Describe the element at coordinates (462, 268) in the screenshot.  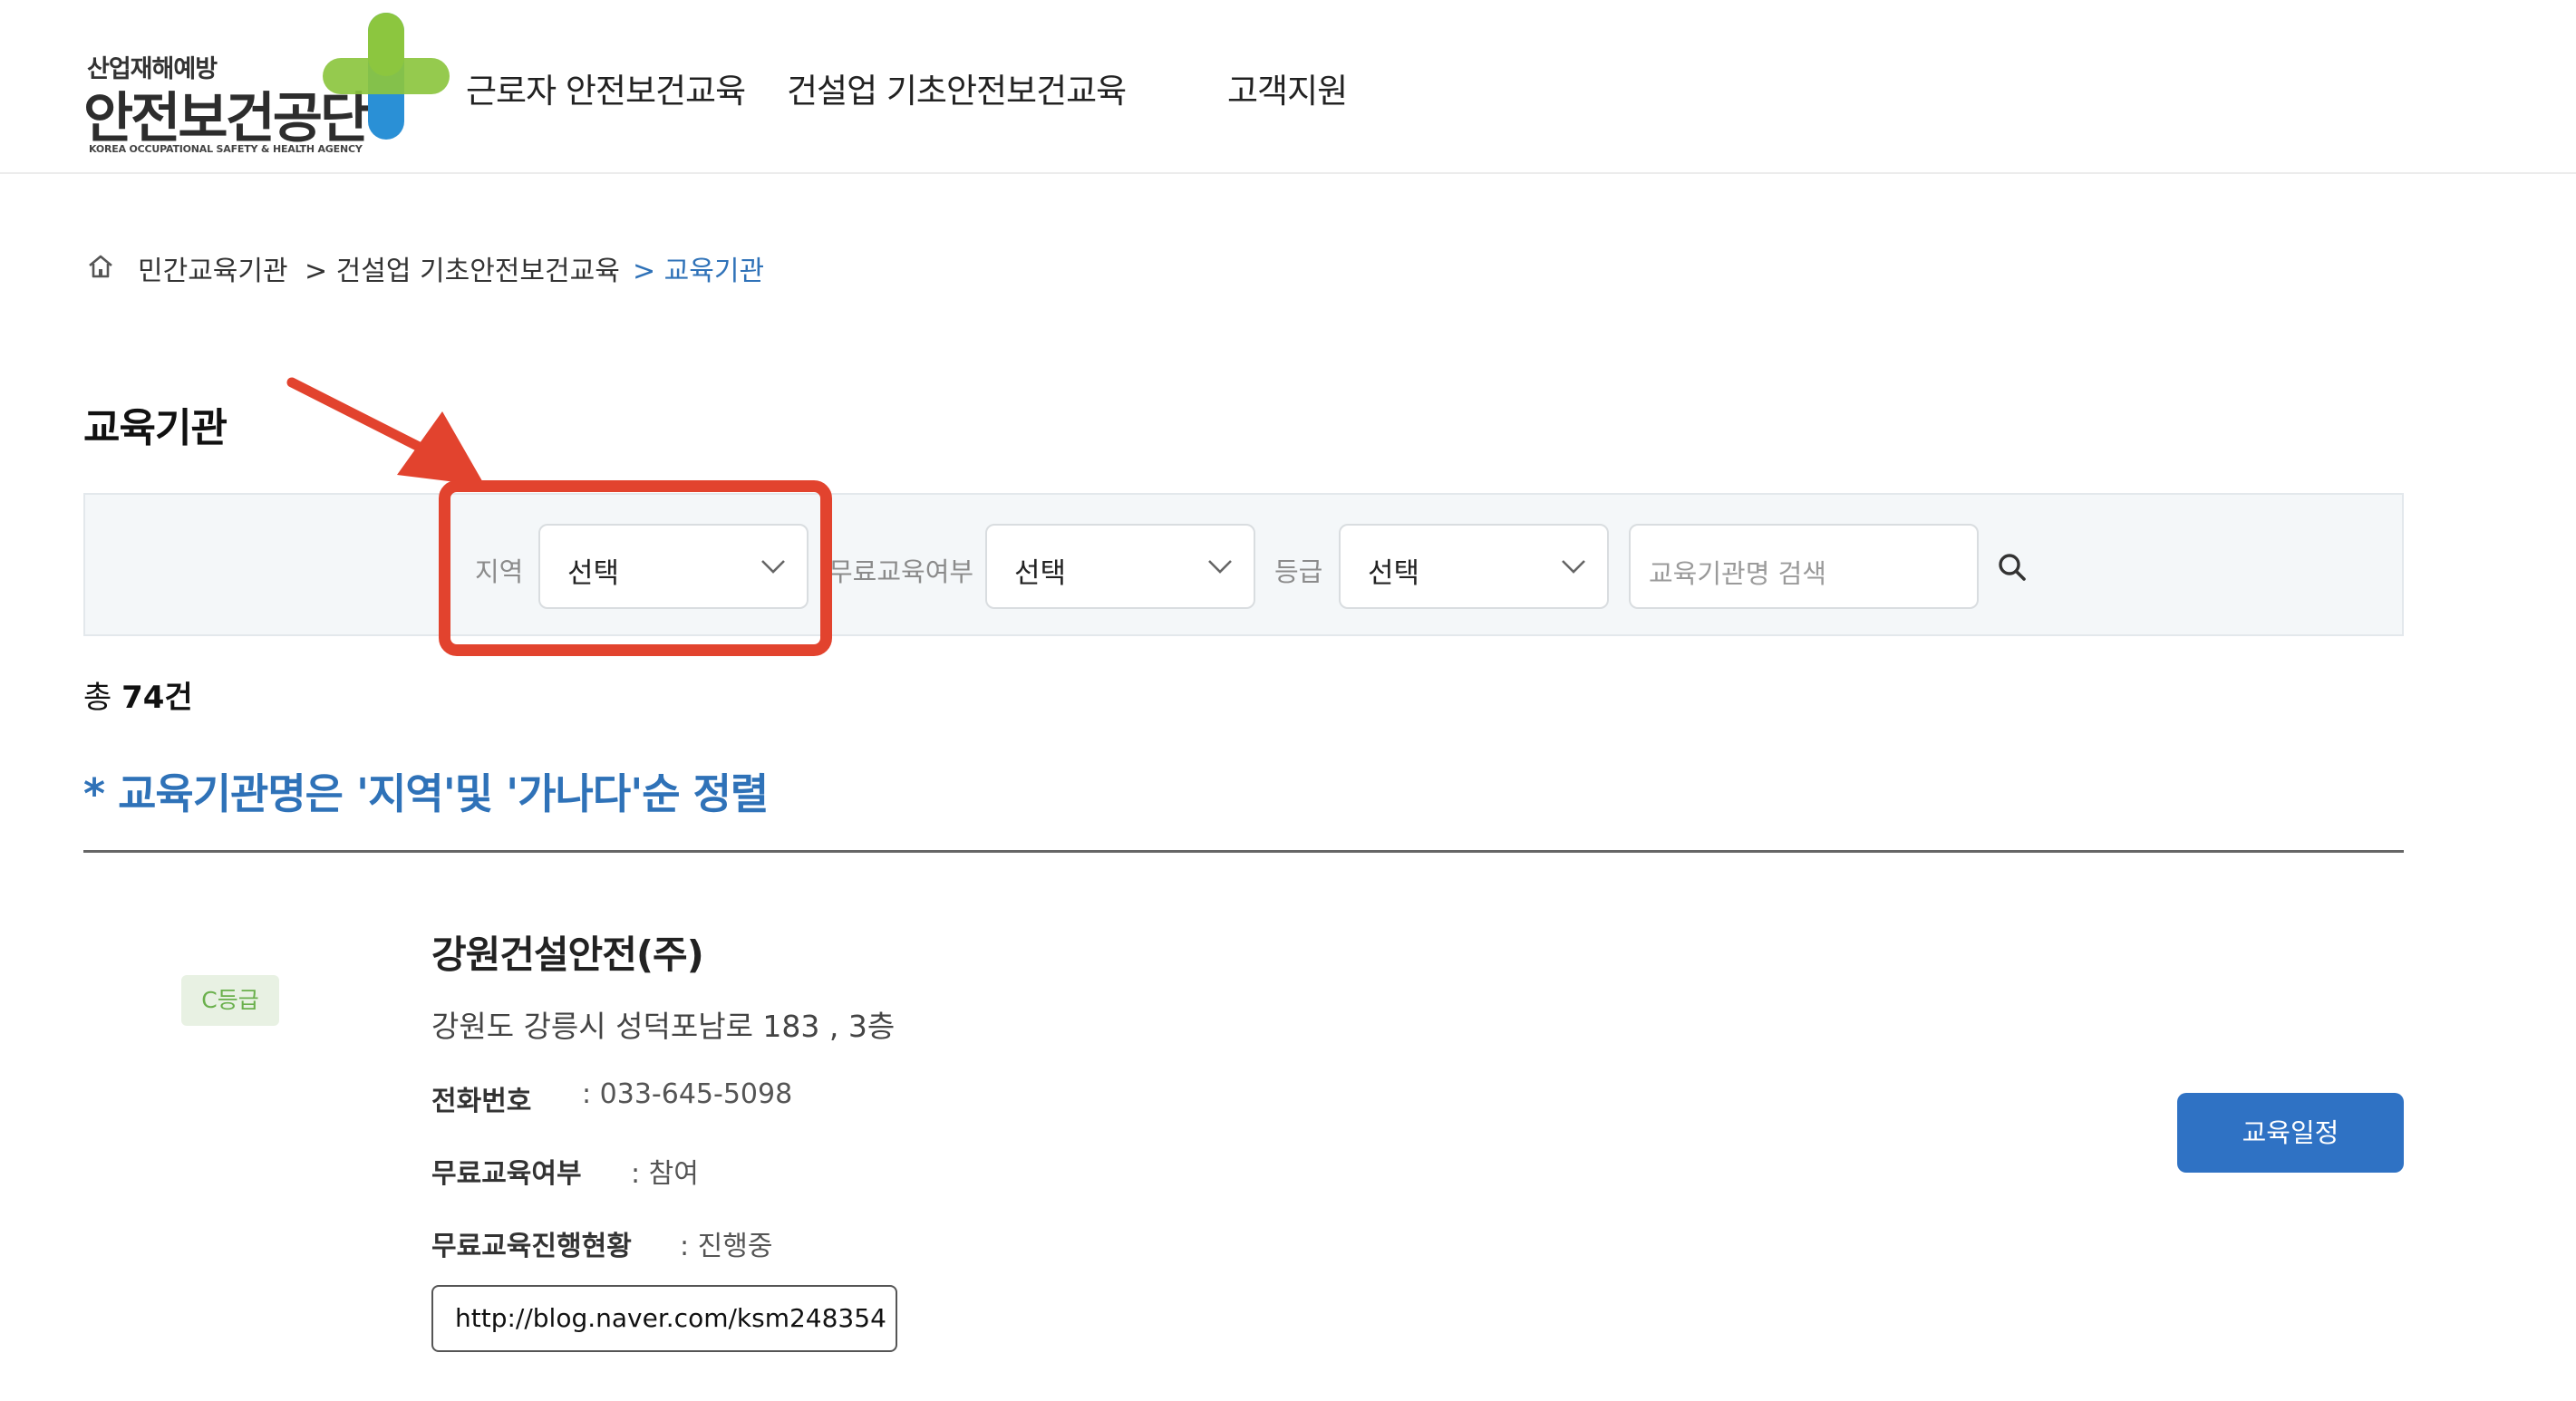
I see `breadcrumb-item-construction: > 건설업 기초안전보건교육` at that location.